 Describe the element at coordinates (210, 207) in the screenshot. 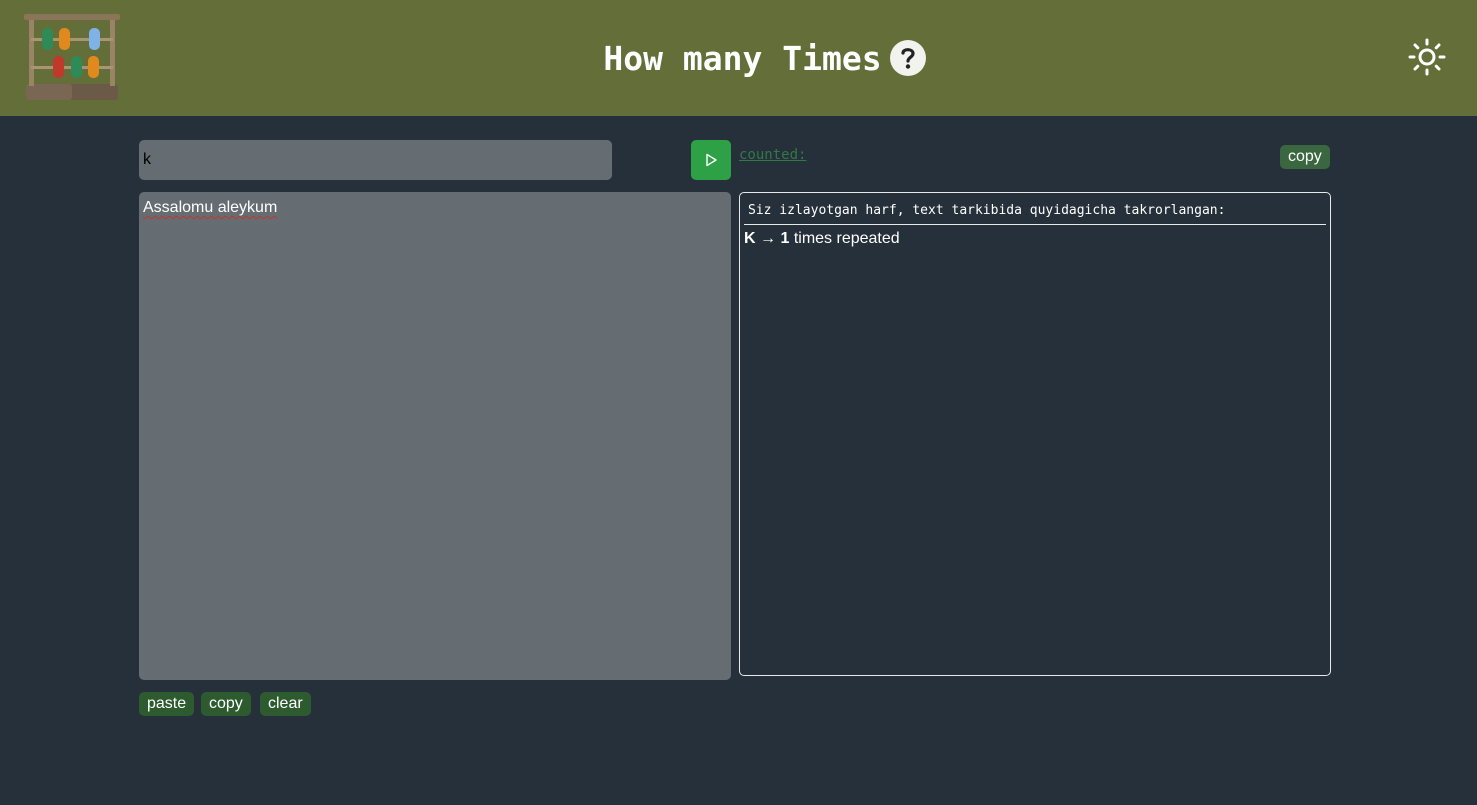

I see `text-input-value: Assalomu aleykum` at that location.